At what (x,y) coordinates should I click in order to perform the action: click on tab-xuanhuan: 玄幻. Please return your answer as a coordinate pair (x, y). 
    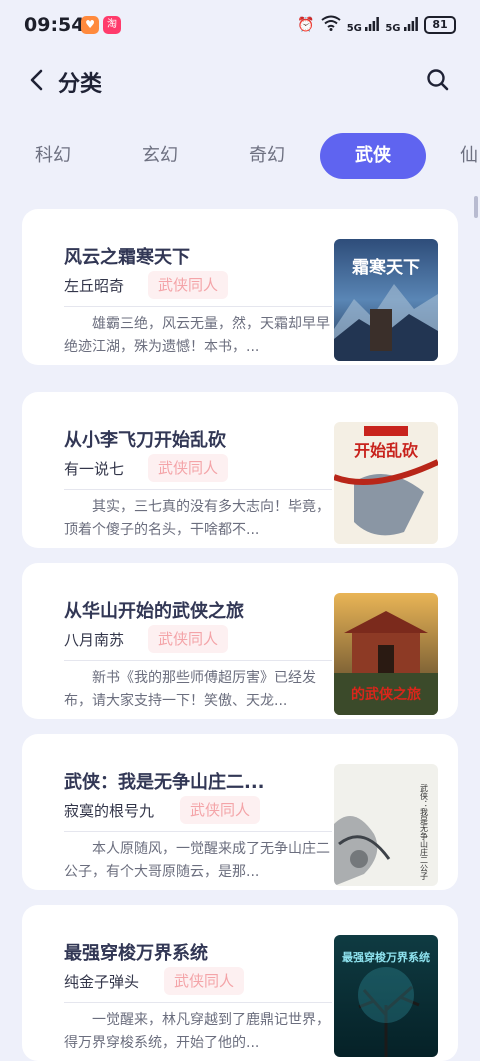
    Looking at the image, I should click on (160, 156).